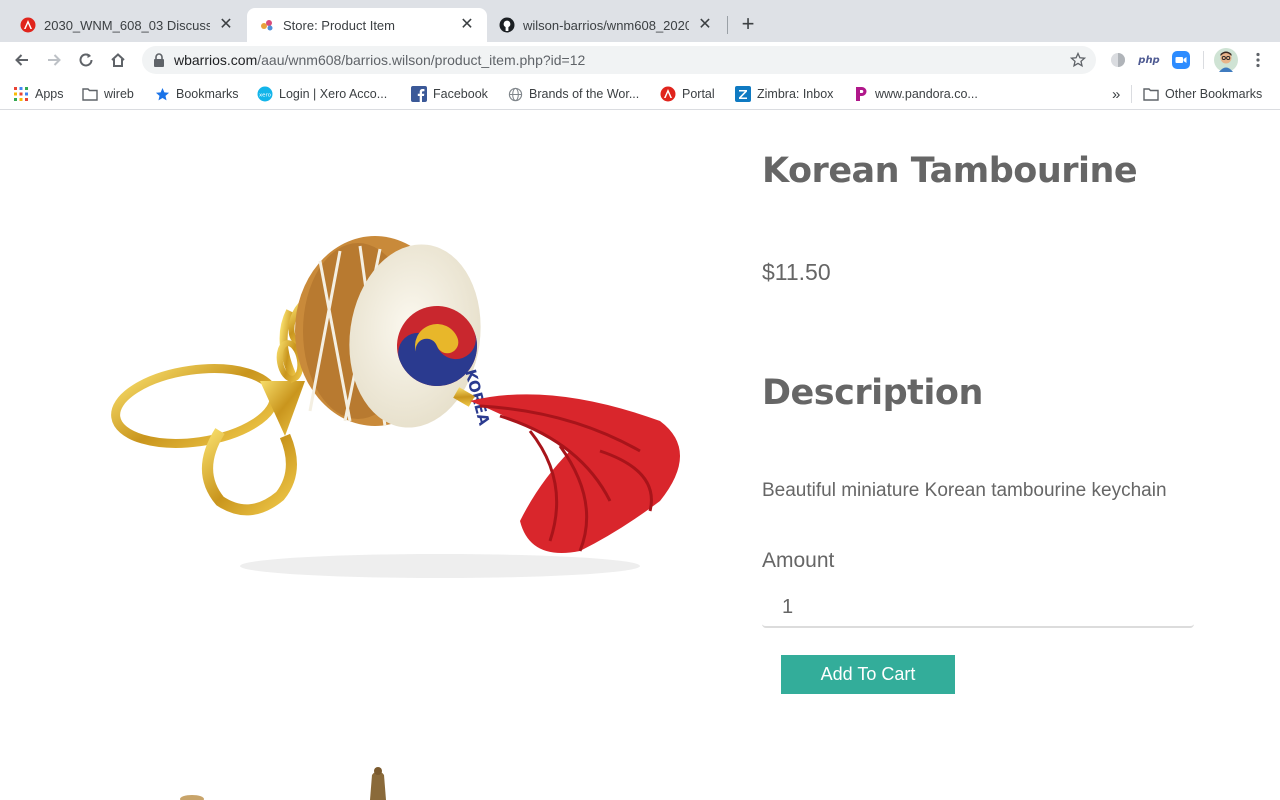 The image size is (1280, 800). What do you see at coordinates (507, 25) in the screenshot?
I see `github-icon` at bounding box center [507, 25].